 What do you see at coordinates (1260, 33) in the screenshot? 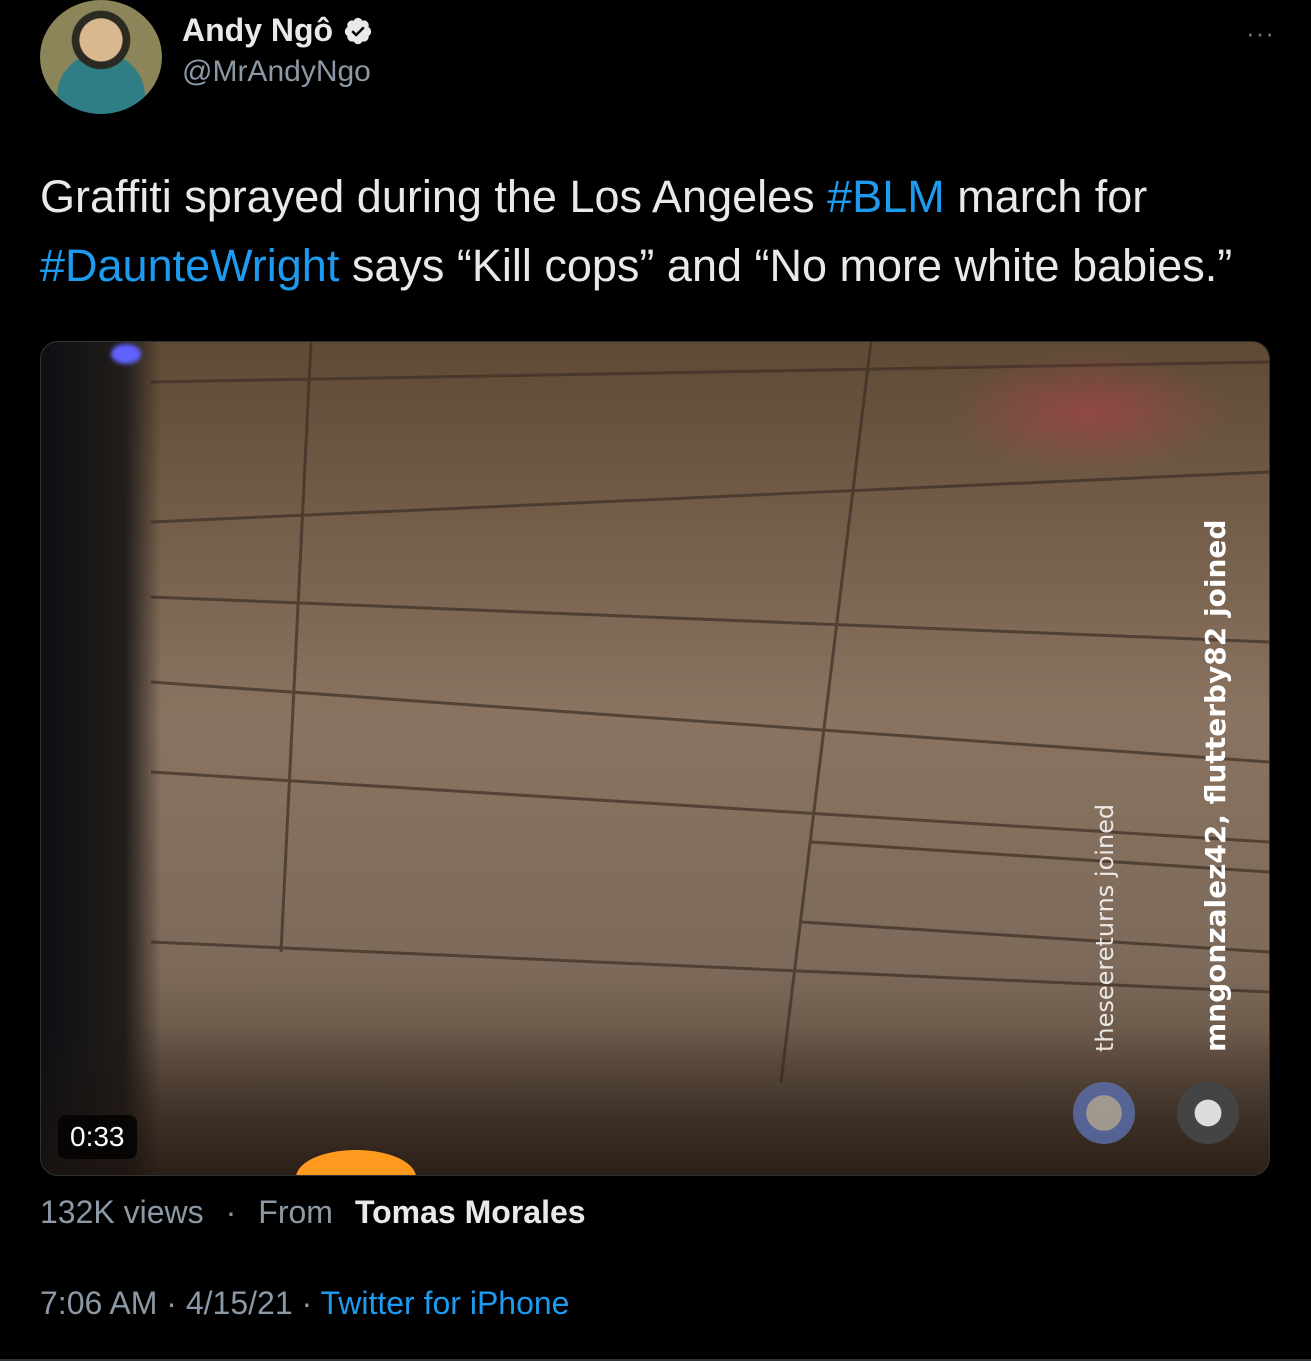
I see `more-options-icon: ···` at bounding box center [1260, 33].